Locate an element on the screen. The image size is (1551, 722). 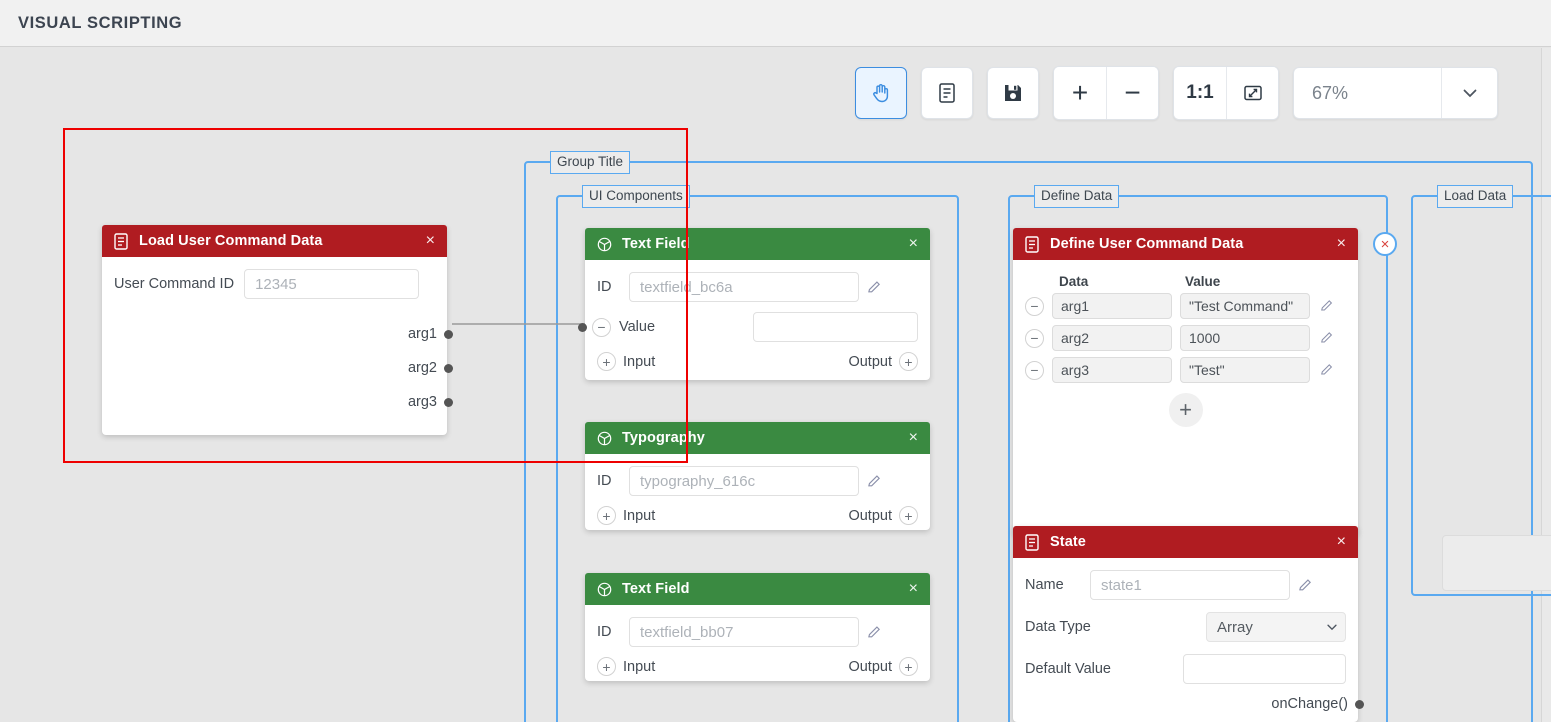
input-port-dot-icon is located at coordinates (582, 327).